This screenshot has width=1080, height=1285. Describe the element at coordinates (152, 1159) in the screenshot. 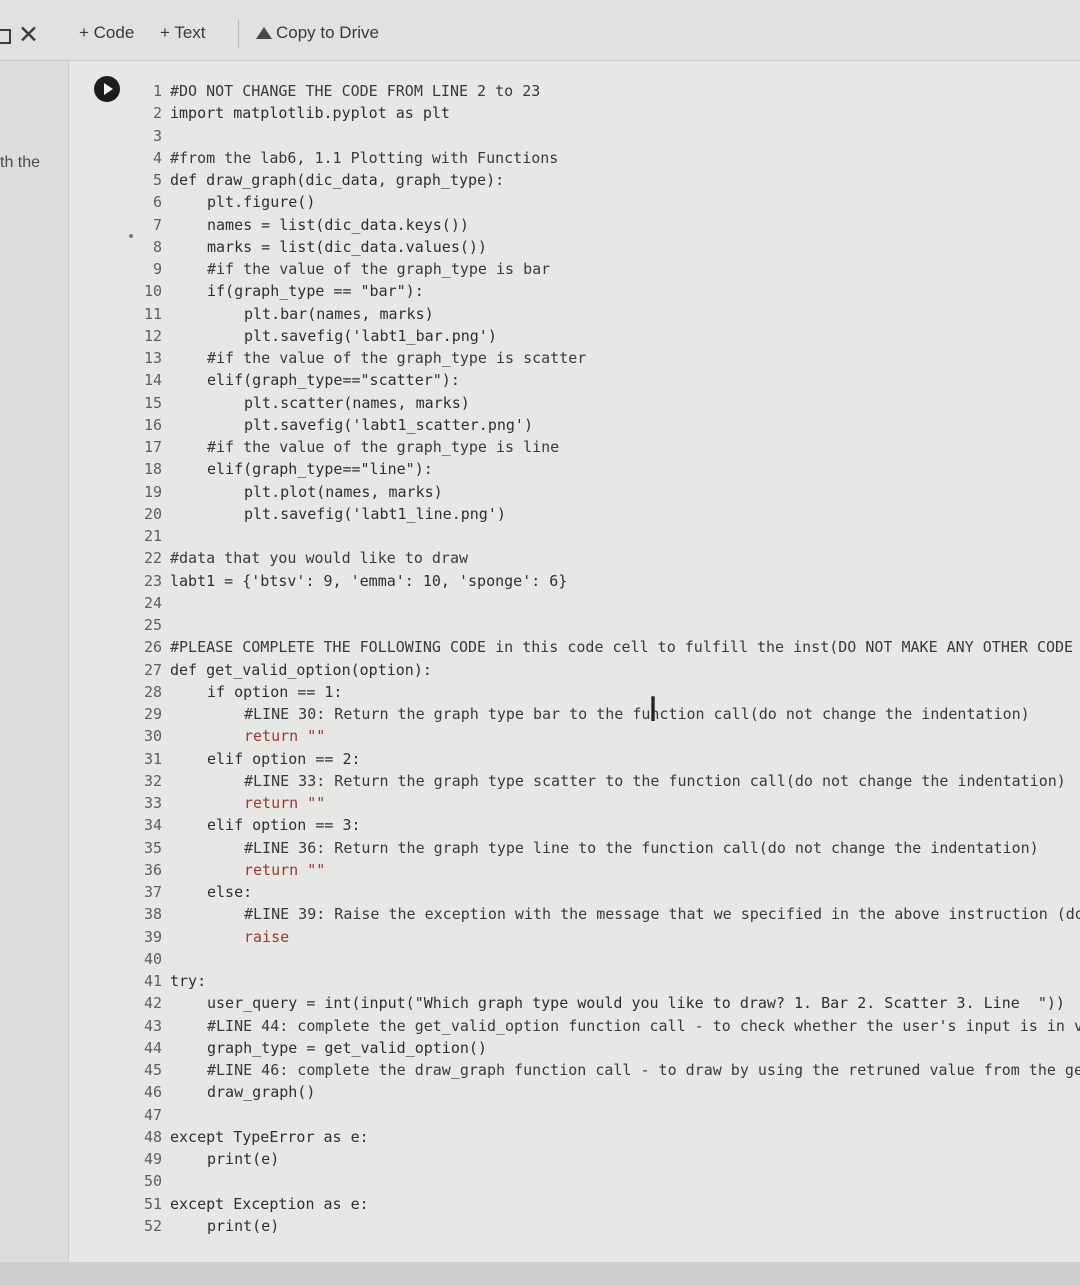

I see `line-number: 49` at that location.